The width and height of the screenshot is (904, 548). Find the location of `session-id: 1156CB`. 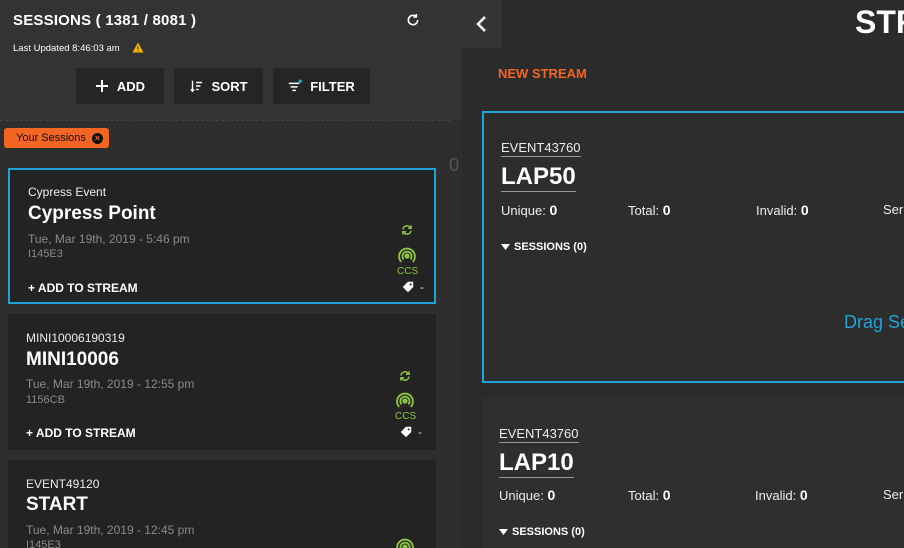

session-id: 1156CB is located at coordinates (45, 400).